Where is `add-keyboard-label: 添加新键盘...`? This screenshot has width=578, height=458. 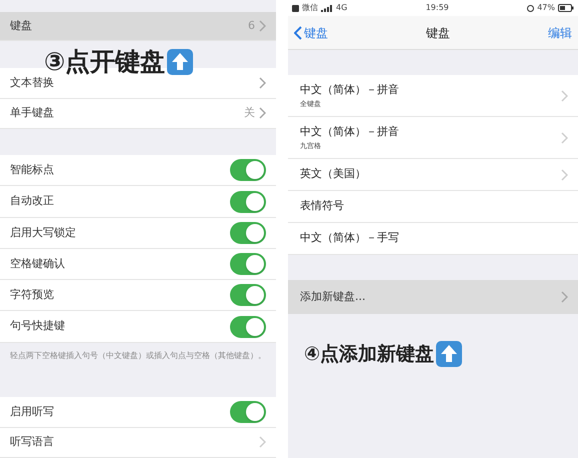
add-keyboard-label: 添加新键盘... is located at coordinates (333, 296).